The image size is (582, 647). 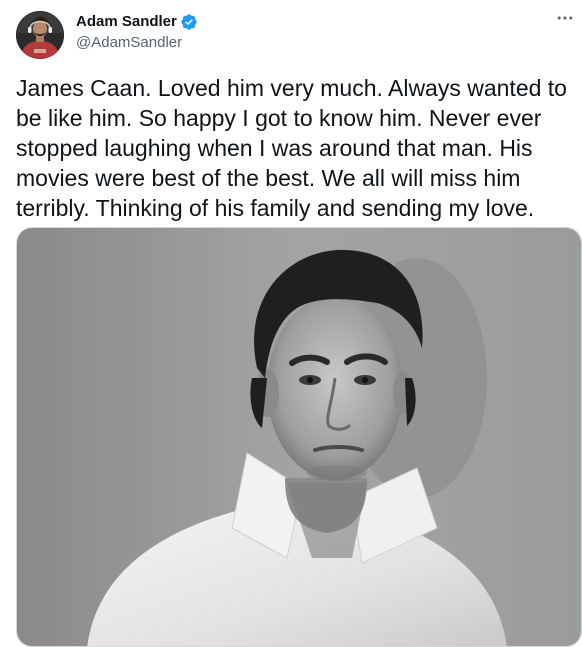 What do you see at coordinates (189, 22) in the screenshot?
I see `verified-badge-icon` at bounding box center [189, 22].